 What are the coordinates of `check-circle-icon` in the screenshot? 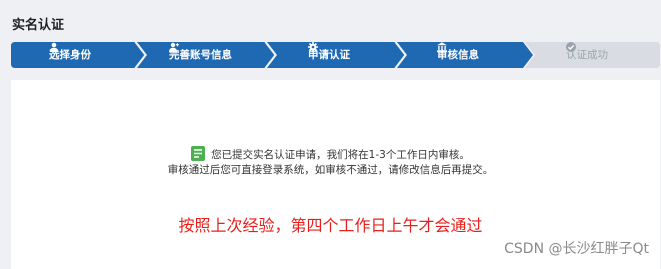 It's located at (571, 47).